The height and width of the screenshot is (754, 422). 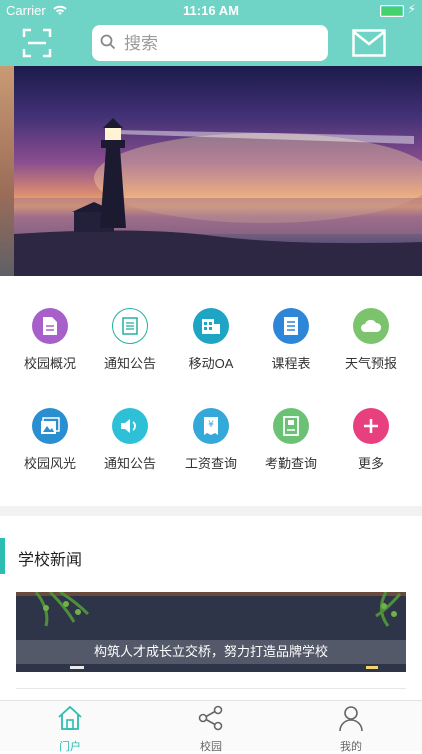 What do you see at coordinates (70, 747) in the screenshot?
I see `tab-label: 门户` at bounding box center [70, 747].